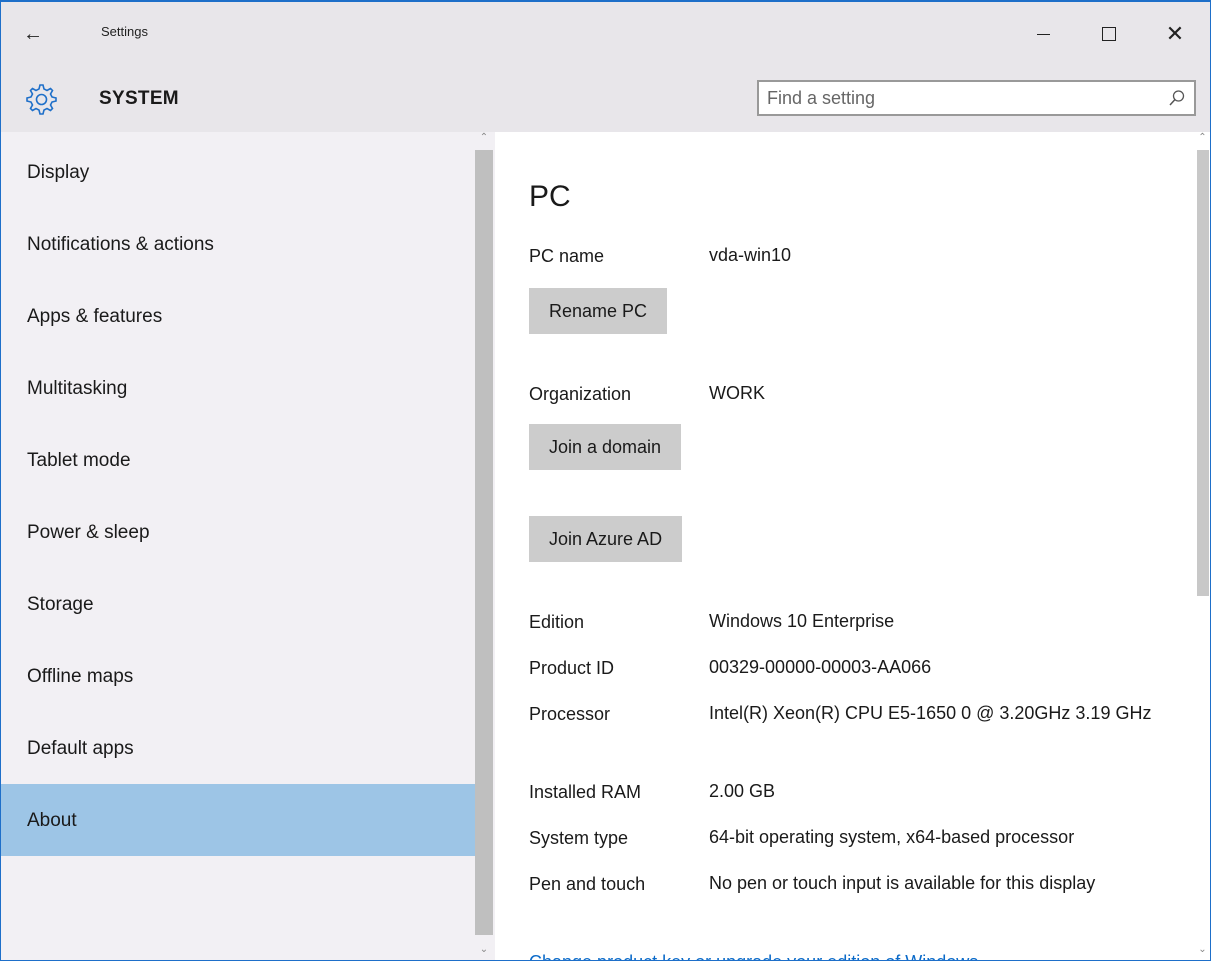  I want to click on pen-touch-label: Pen and touch, so click(587, 884).